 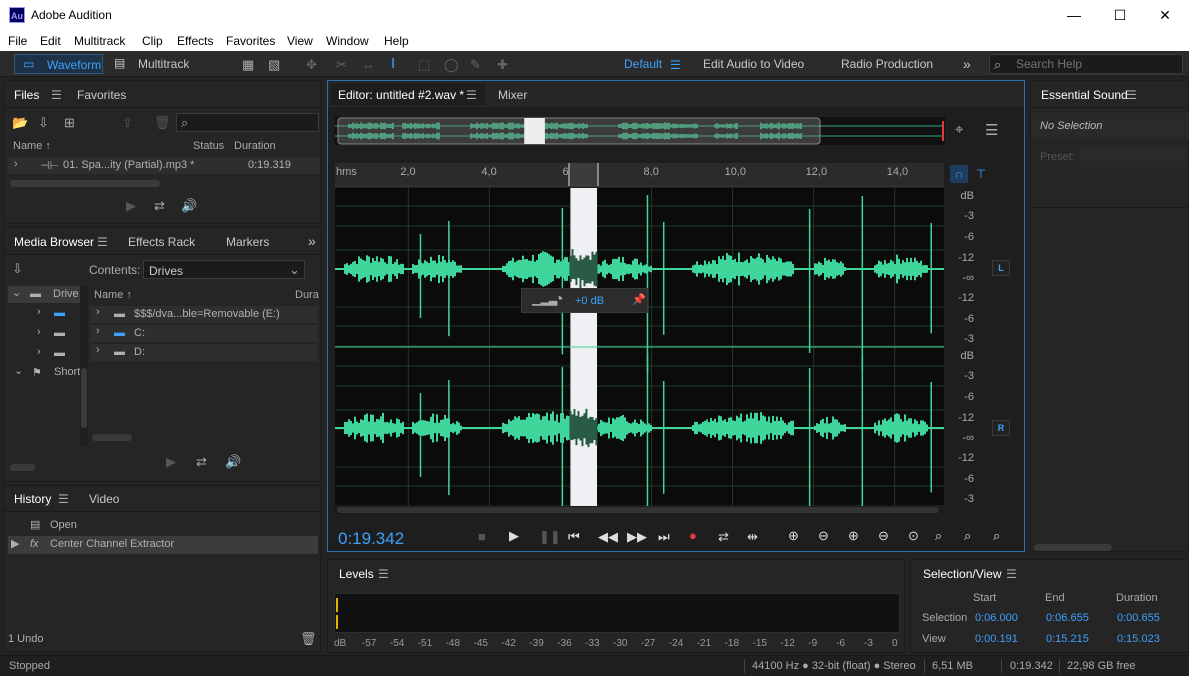 I want to click on menu-clip: Clip, so click(x=152, y=41).